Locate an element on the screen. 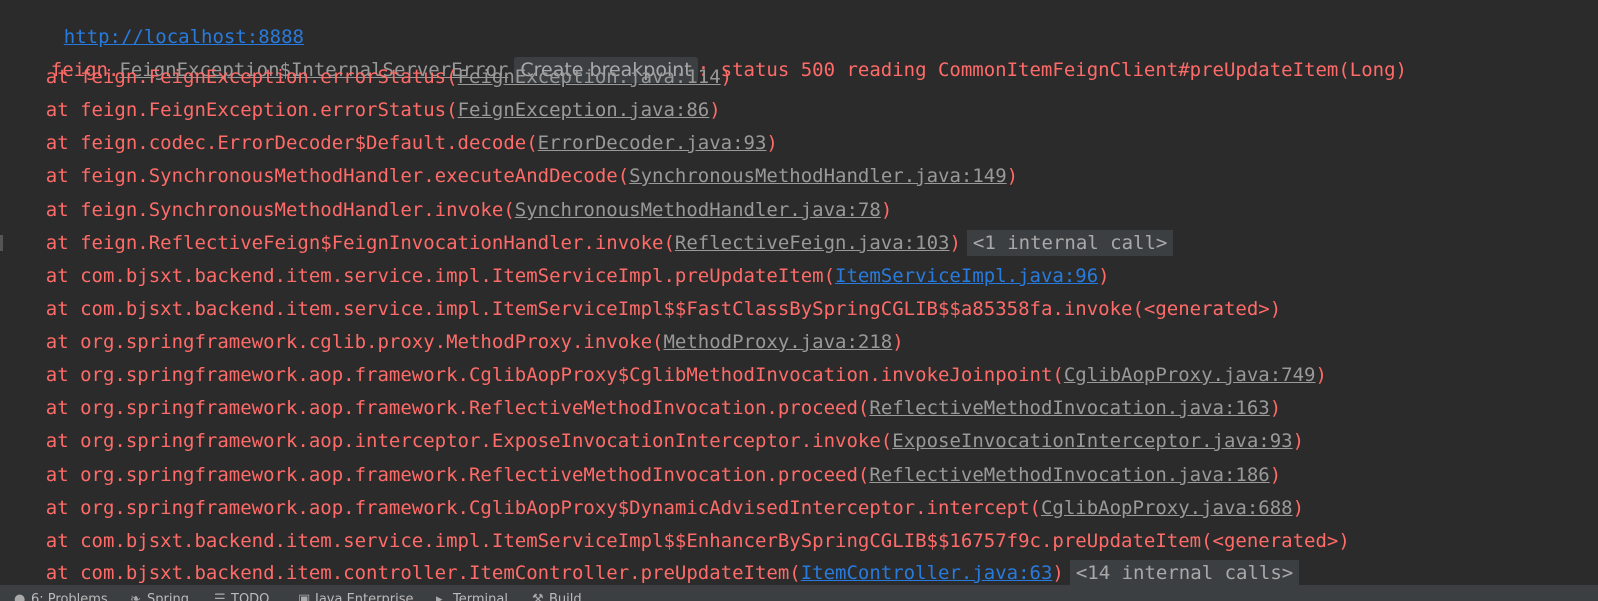 Image resolution: width=1598 pixels, height=601 pixels. tool-window-button: ❧ Spring is located at coordinates (159, 595).